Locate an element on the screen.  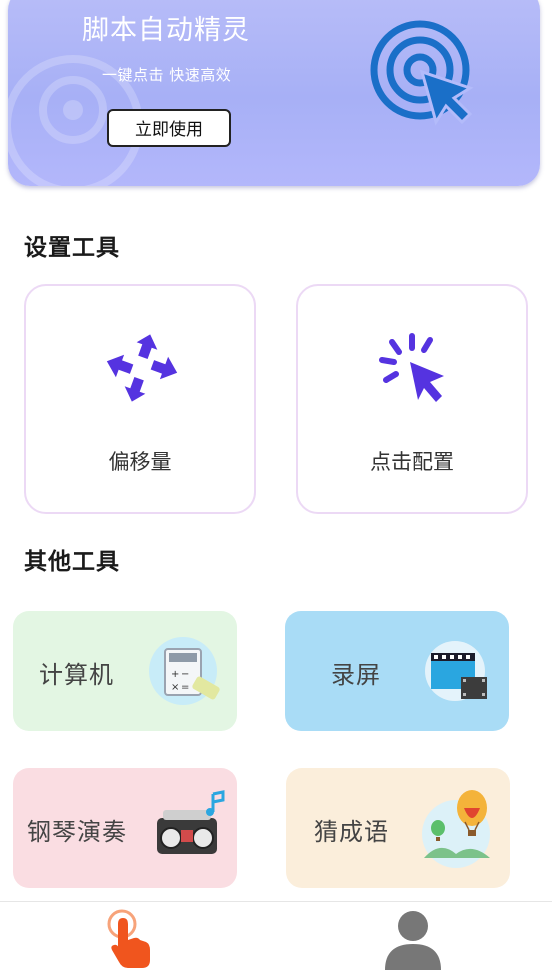
idiom-guess-label: 猜成语 is located at coordinates (351, 832).